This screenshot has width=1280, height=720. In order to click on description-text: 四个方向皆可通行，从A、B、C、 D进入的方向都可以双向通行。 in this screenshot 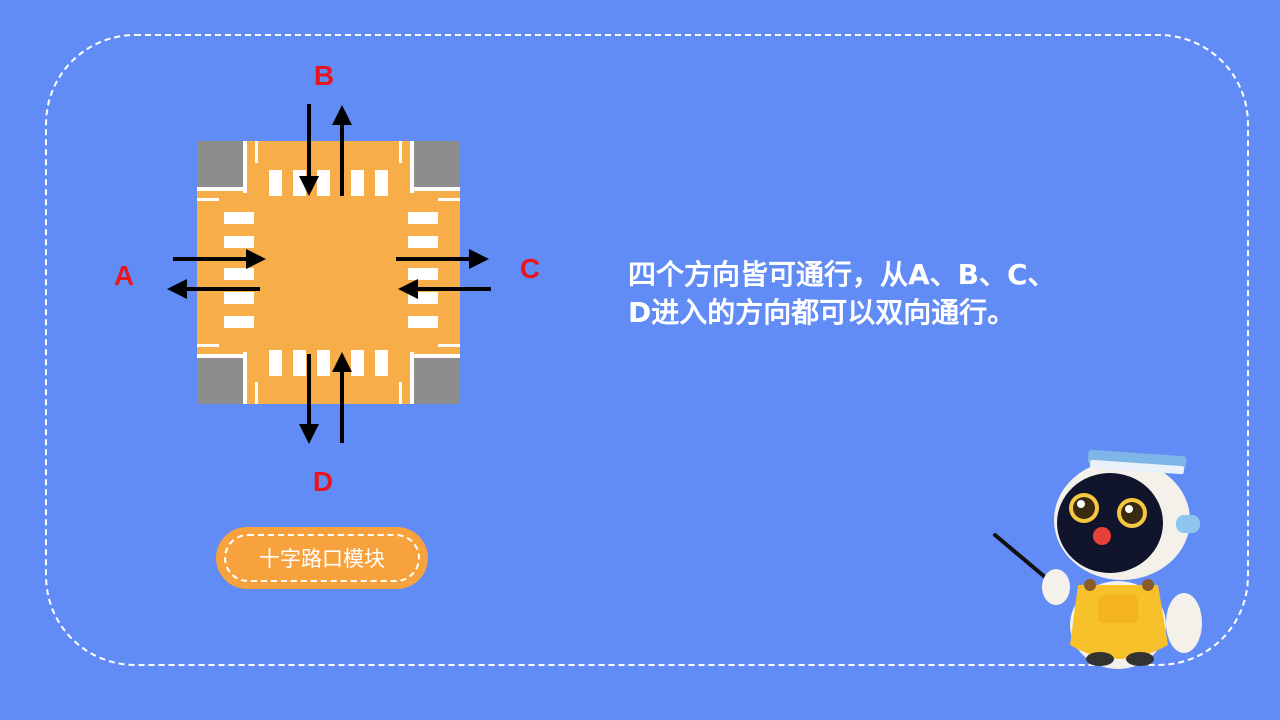, I will do `click(888, 294)`.